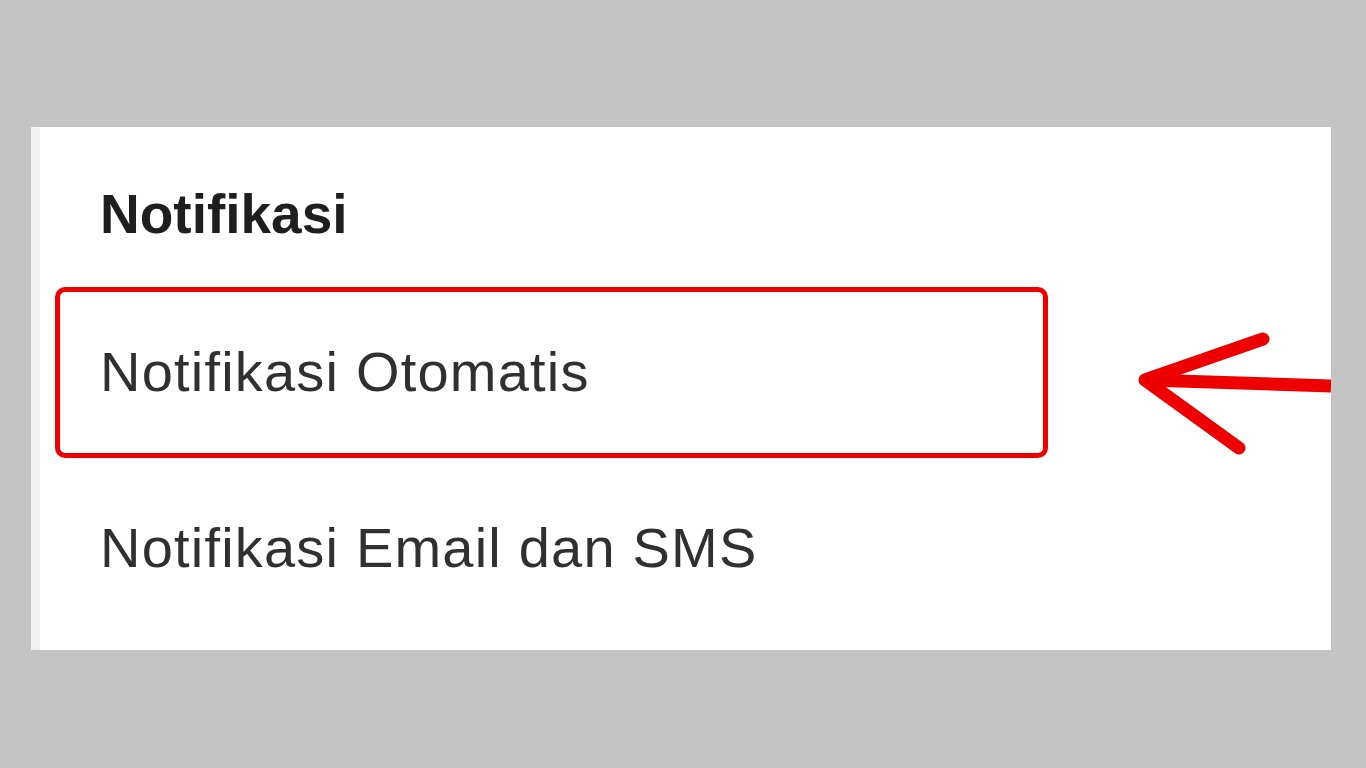  Describe the element at coordinates (224, 214) in the screenshot. I see `section-title: Notifikasi` at that location.